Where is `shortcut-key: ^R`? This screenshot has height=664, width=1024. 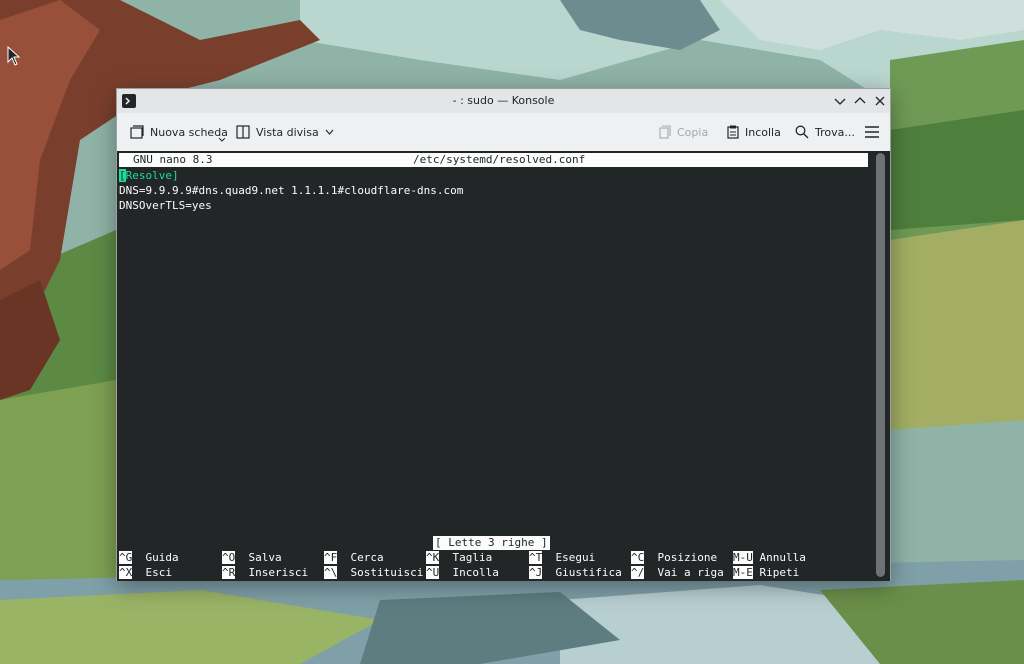
shortcut-key: ^R is located at coordinates (229, 572).